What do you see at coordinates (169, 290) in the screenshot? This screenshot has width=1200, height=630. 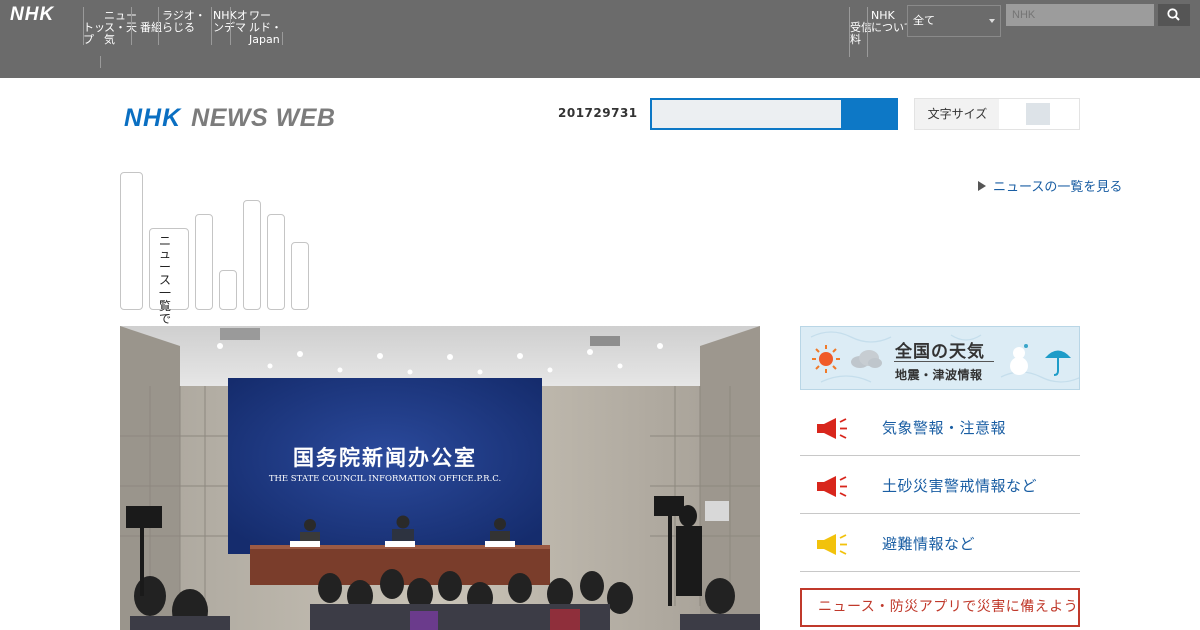 I see `tab-box-news-list: ニュース一覧で見る` at bounding box center [169, 290].